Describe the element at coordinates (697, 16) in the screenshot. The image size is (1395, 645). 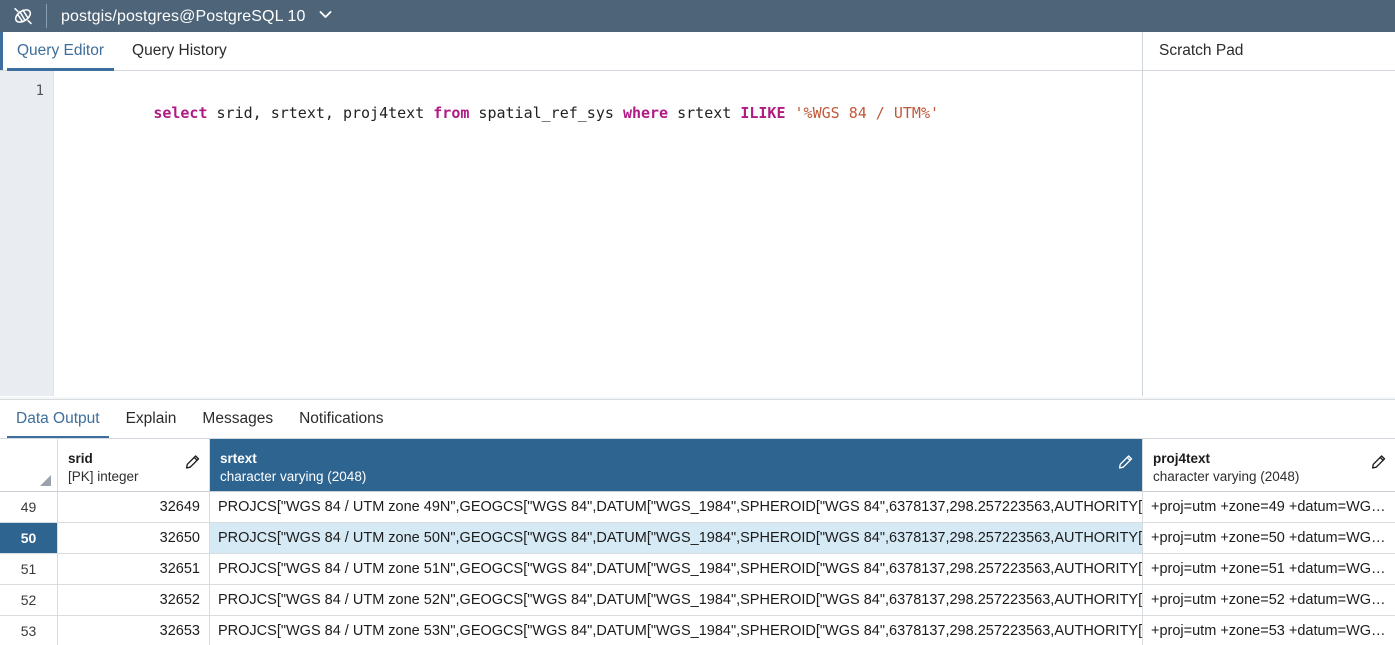
I see `window-titlebar: postgis/postgres@PostgreSQL 10` at that location.